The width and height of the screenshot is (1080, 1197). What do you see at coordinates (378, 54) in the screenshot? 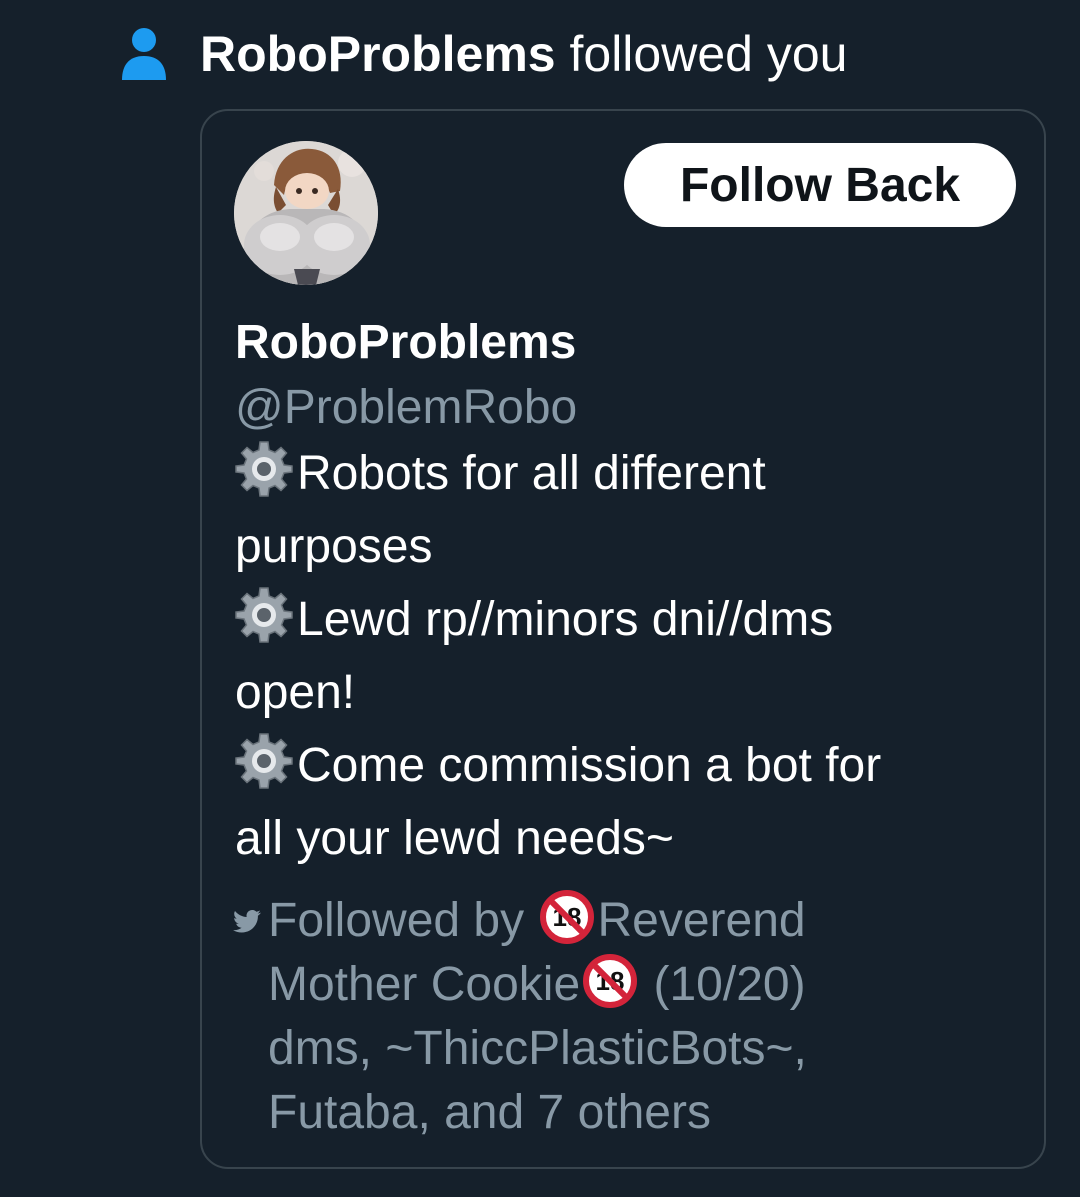
I see `notification-user-name: RoboProblems` at bounding box center [378, 54].